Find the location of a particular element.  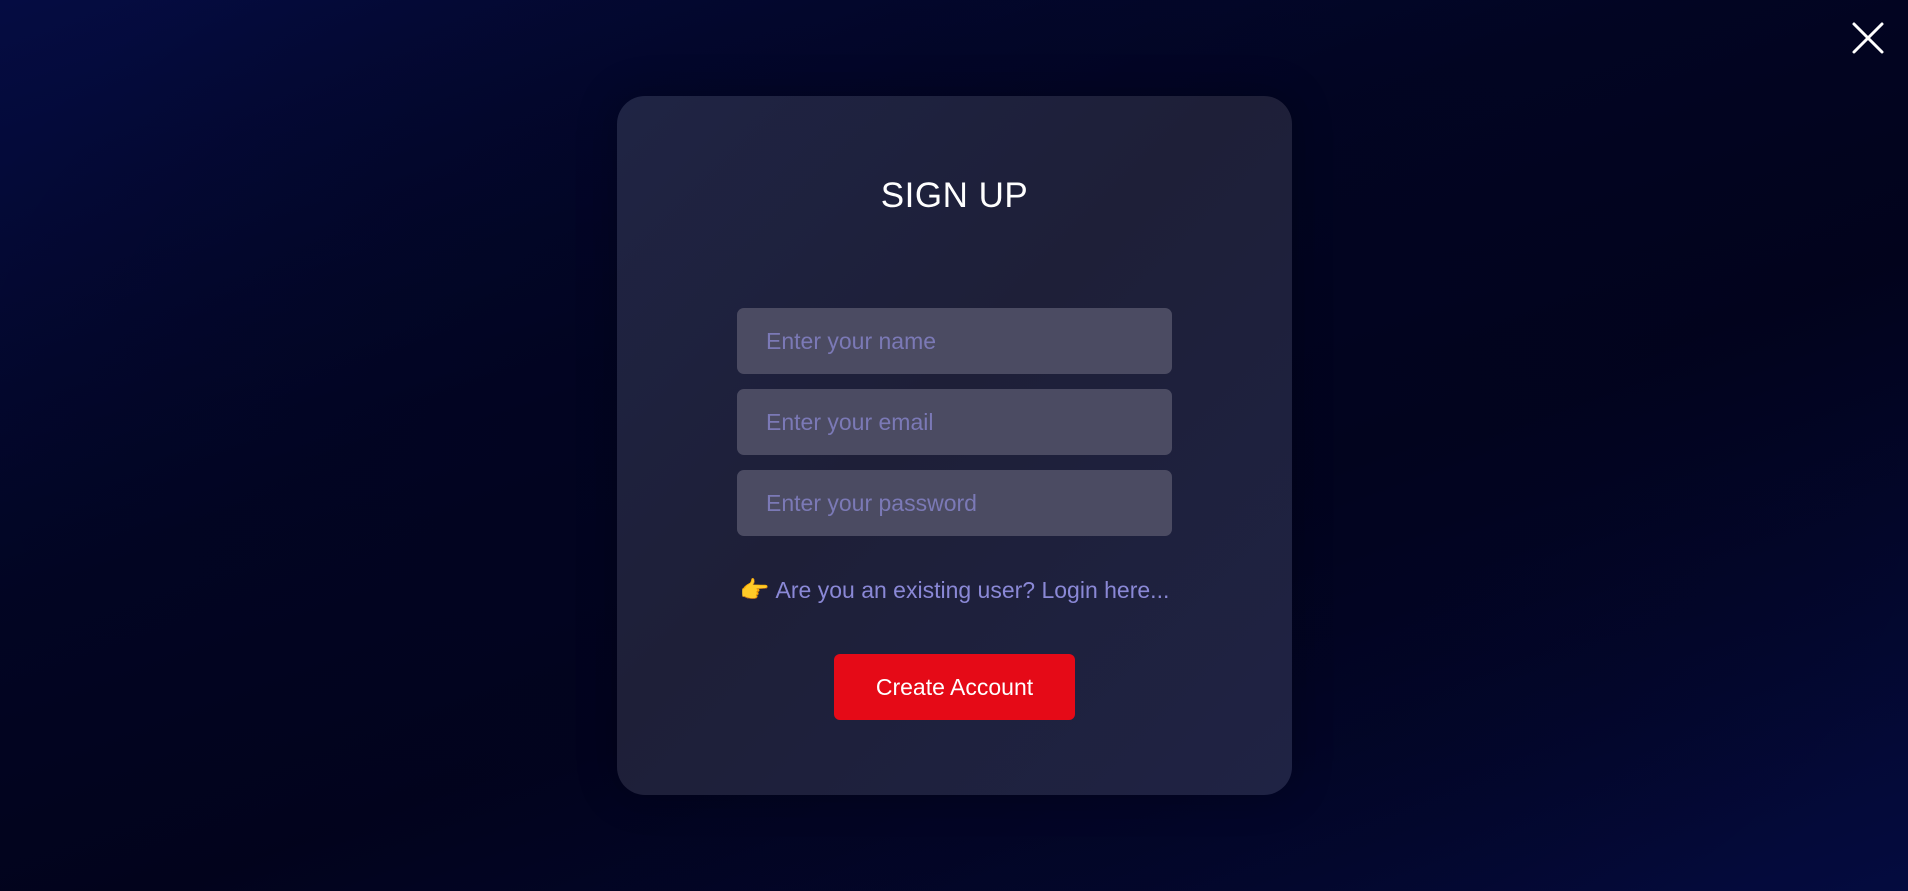

close-button is located at coordinates (1868, 38).